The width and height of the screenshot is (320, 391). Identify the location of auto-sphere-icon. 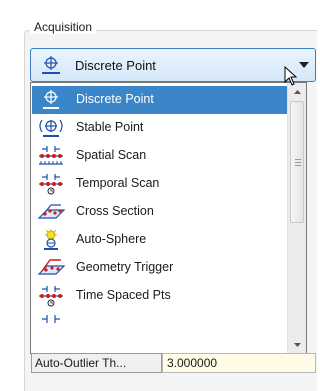
(51, 240).